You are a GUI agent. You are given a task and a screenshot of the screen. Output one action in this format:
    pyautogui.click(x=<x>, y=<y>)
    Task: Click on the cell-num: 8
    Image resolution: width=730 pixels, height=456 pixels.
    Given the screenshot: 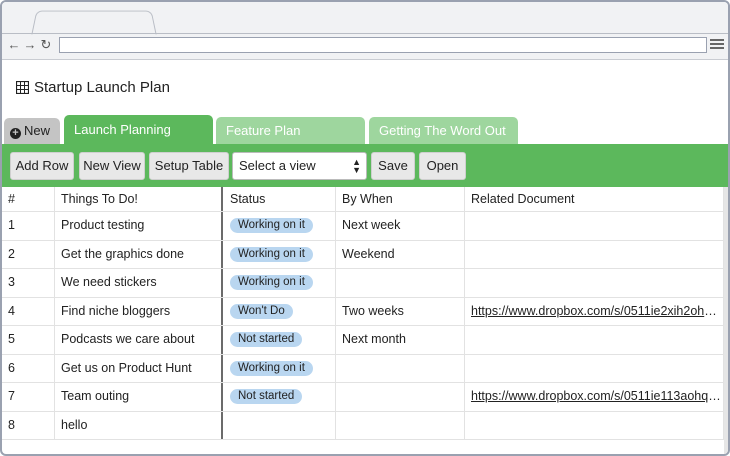 What is the action you would take?
    pyautogui.click(x=28, y=425)
    